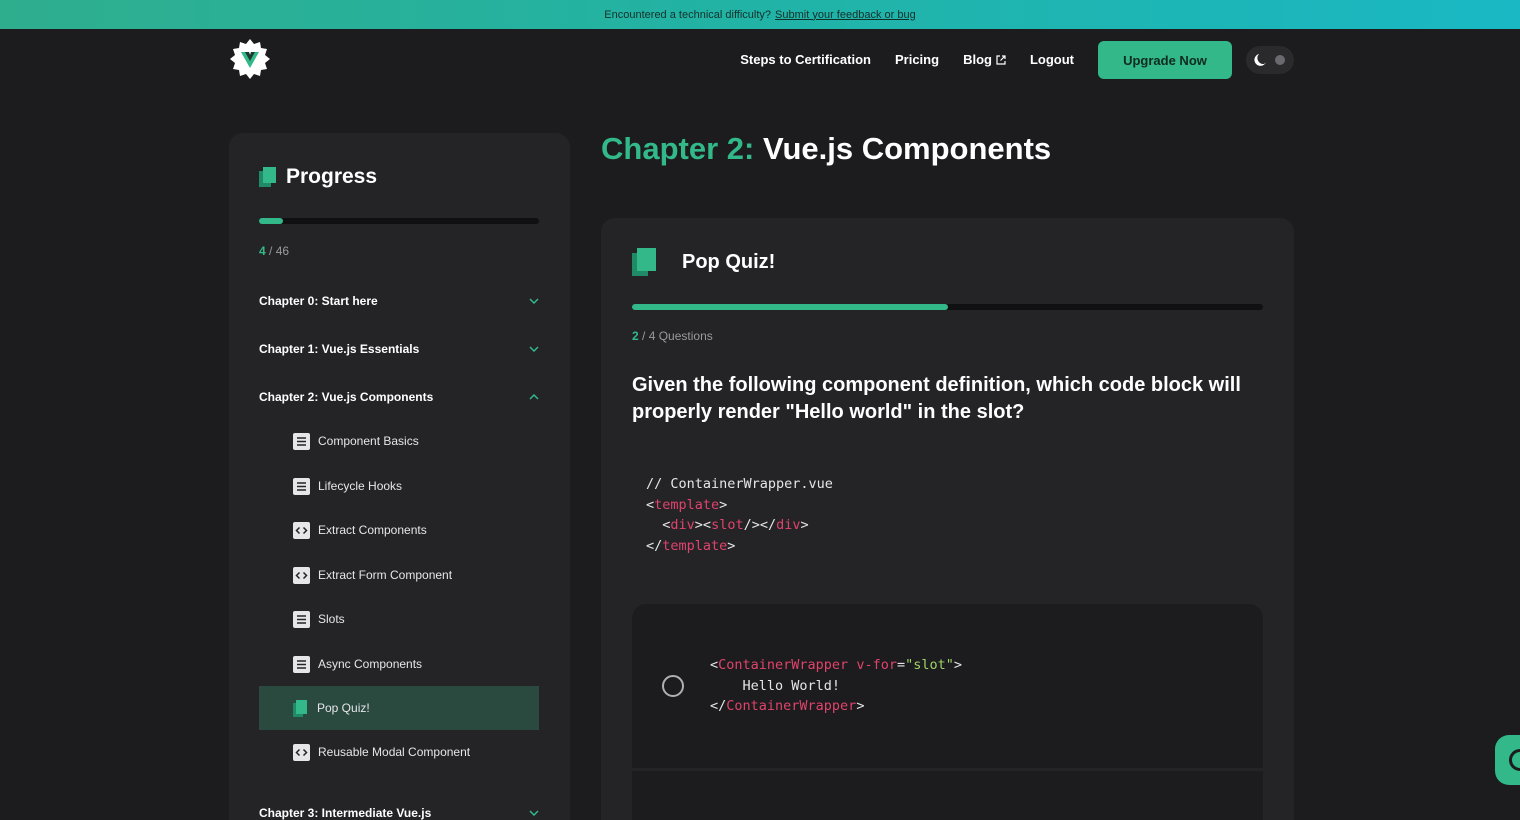 The image size is (1520, 820). Describe the element at coordinates (907, 148) in the screenshot. I see `chapter-title: Vue.js Components` at that location.